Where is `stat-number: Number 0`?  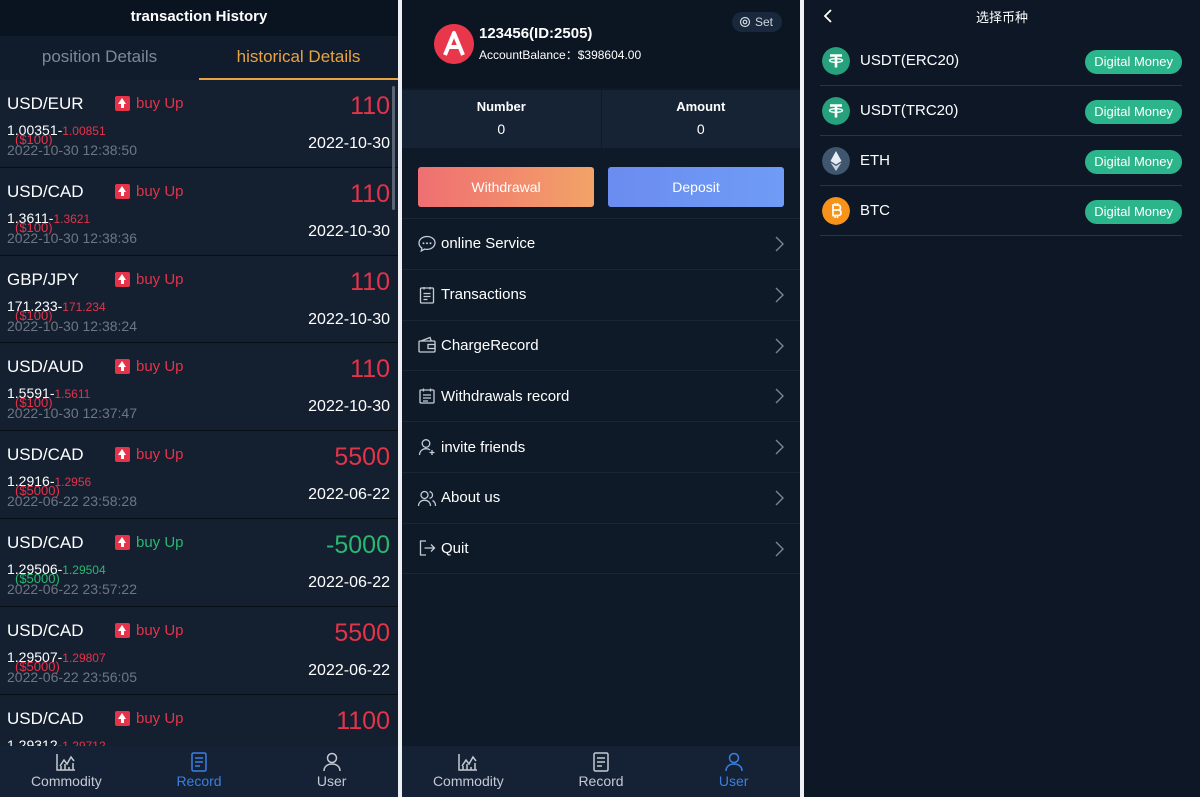
stat-number: Number 0 is located at coordinates (501, 119).